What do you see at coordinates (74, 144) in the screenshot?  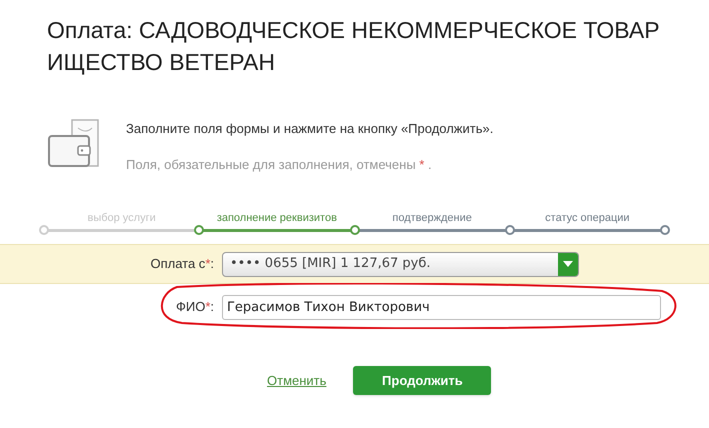 I see `wallet-icon` at bounding box center [74, 144].